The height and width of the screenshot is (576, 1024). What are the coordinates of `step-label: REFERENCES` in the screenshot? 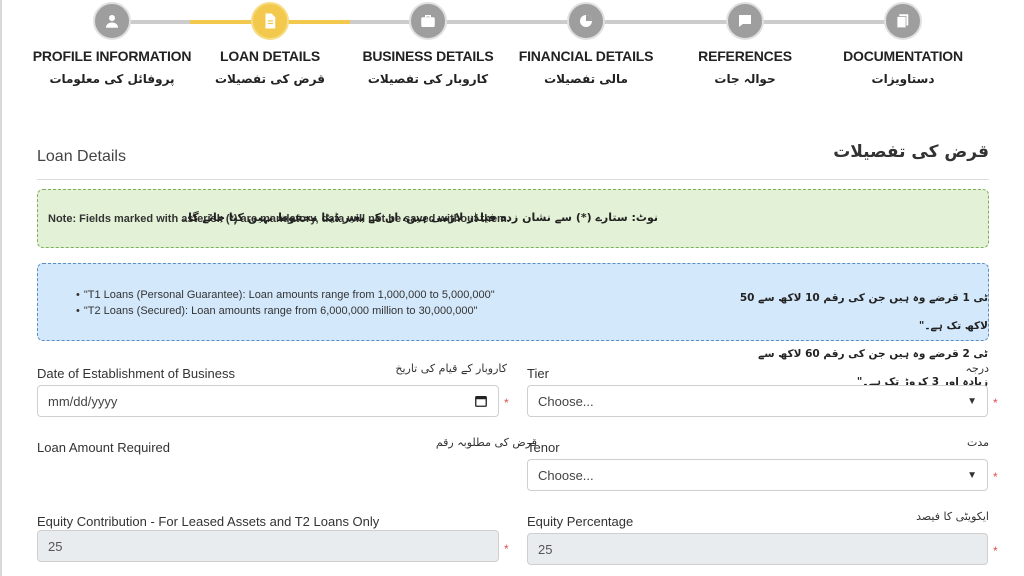 It's located at (745, 56).